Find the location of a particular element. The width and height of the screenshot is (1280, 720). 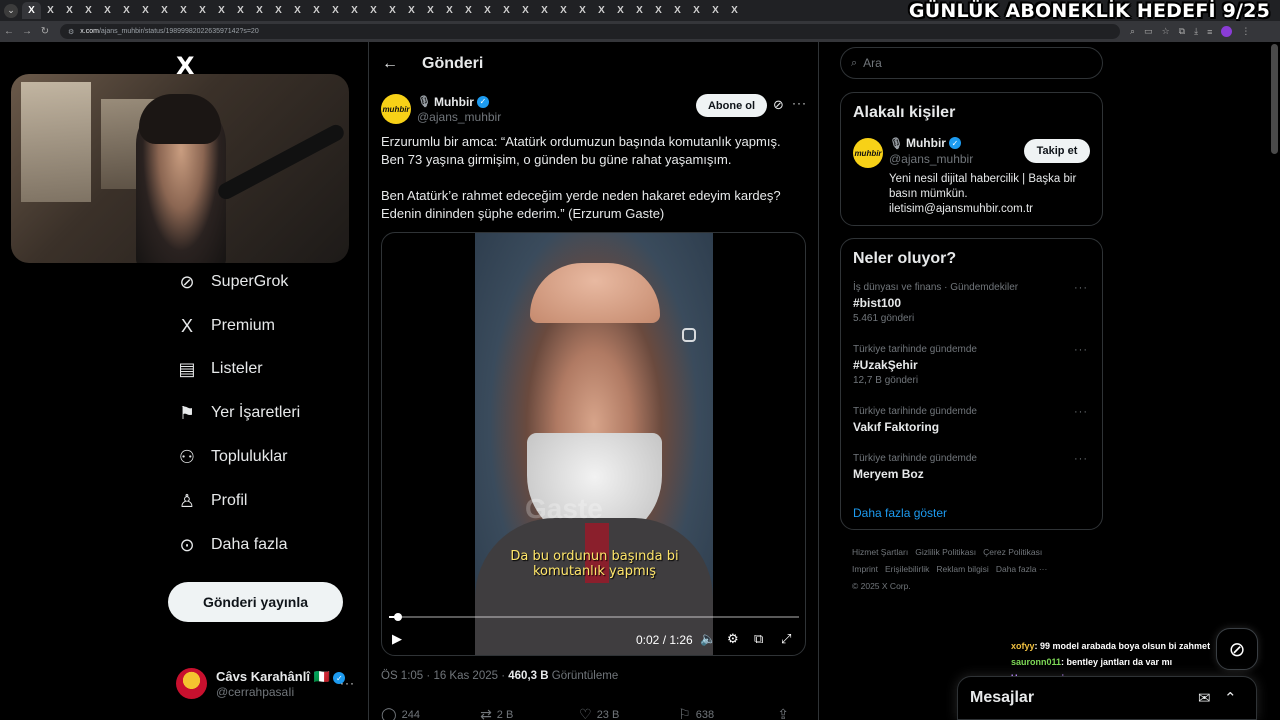

author-avatar: muhbir is located at coordinates (396, 109).